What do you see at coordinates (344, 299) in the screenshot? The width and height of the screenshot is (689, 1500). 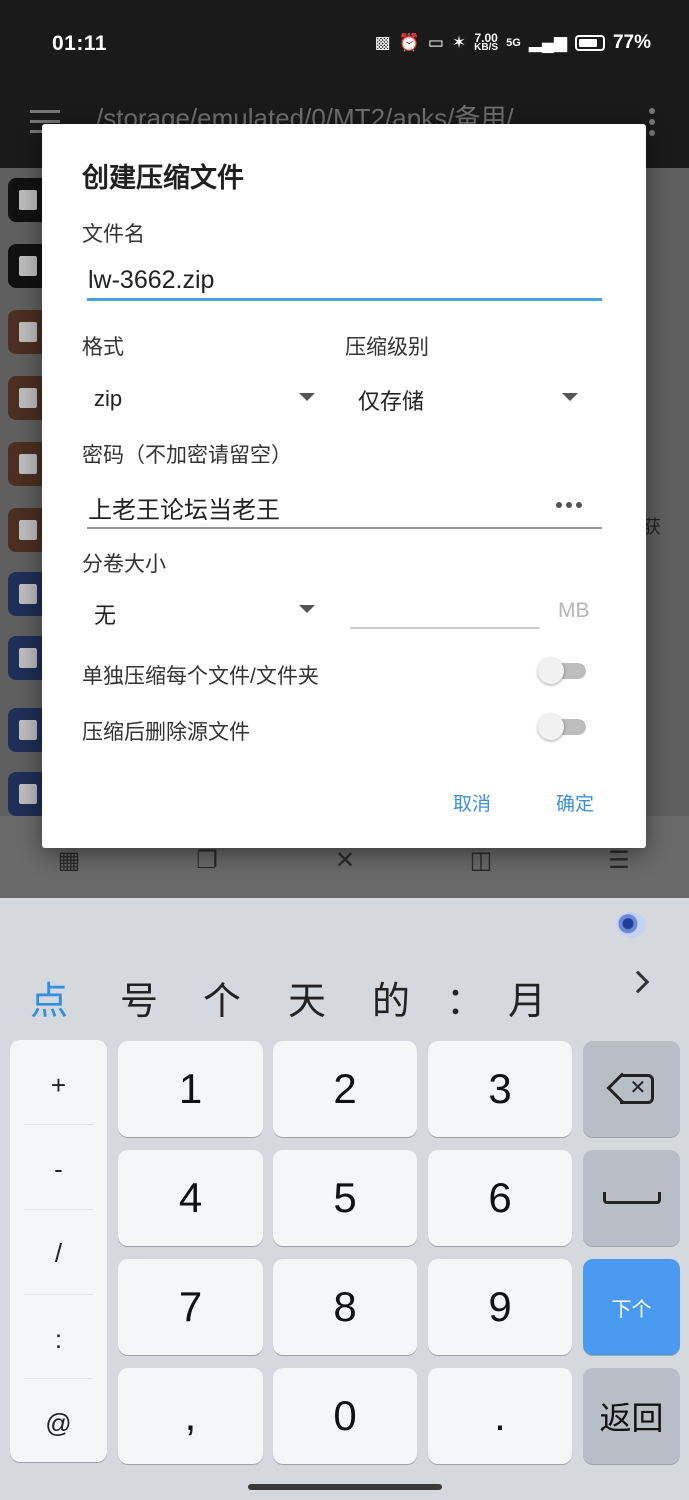 I see `filename-underline` at bounding box center [344, 299].